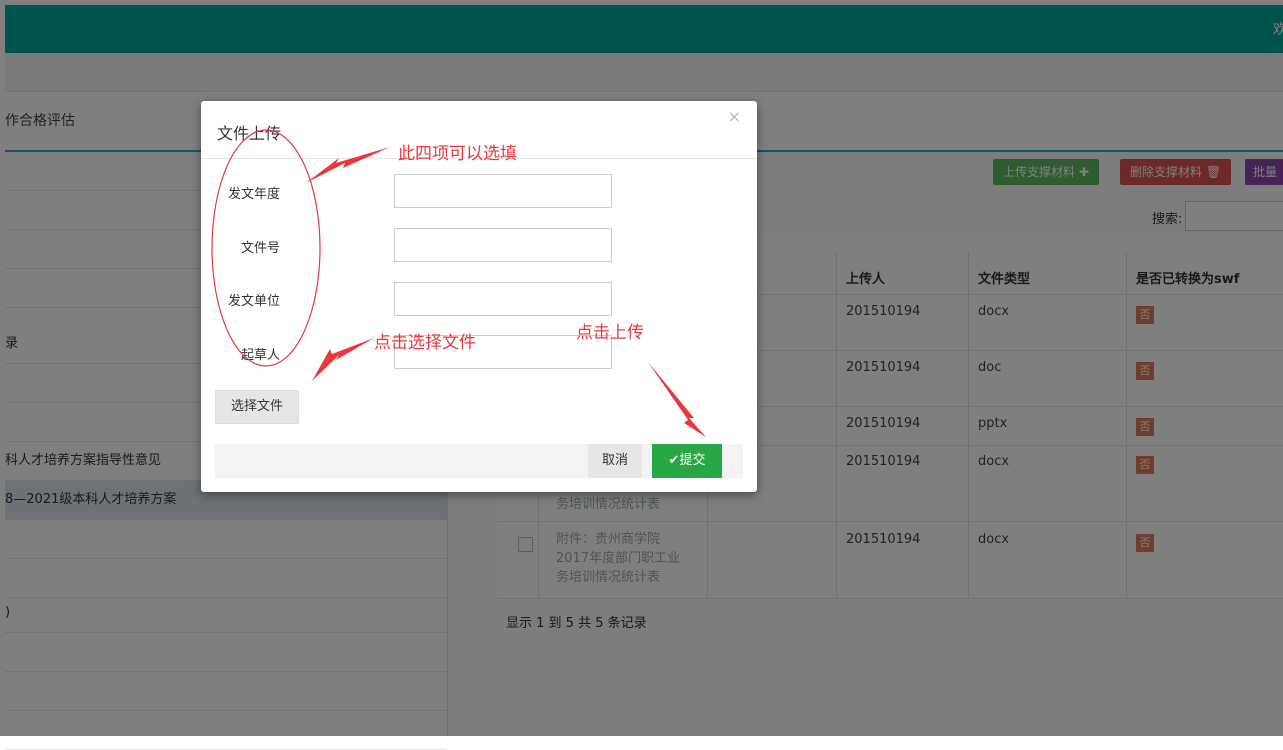 This screenshot has height=750, width=1283. I want to click on annotation-arrow-optional, so click(348, 165).